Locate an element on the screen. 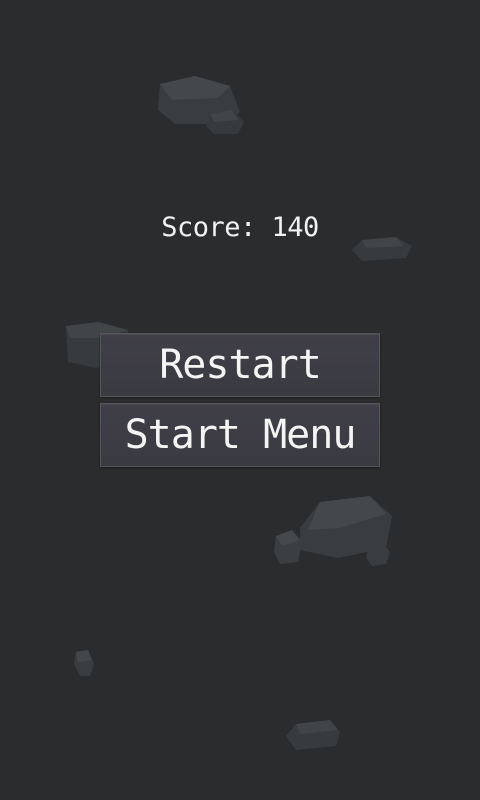  start-menu-button: Start Menu is located at coordinates (240, 435).